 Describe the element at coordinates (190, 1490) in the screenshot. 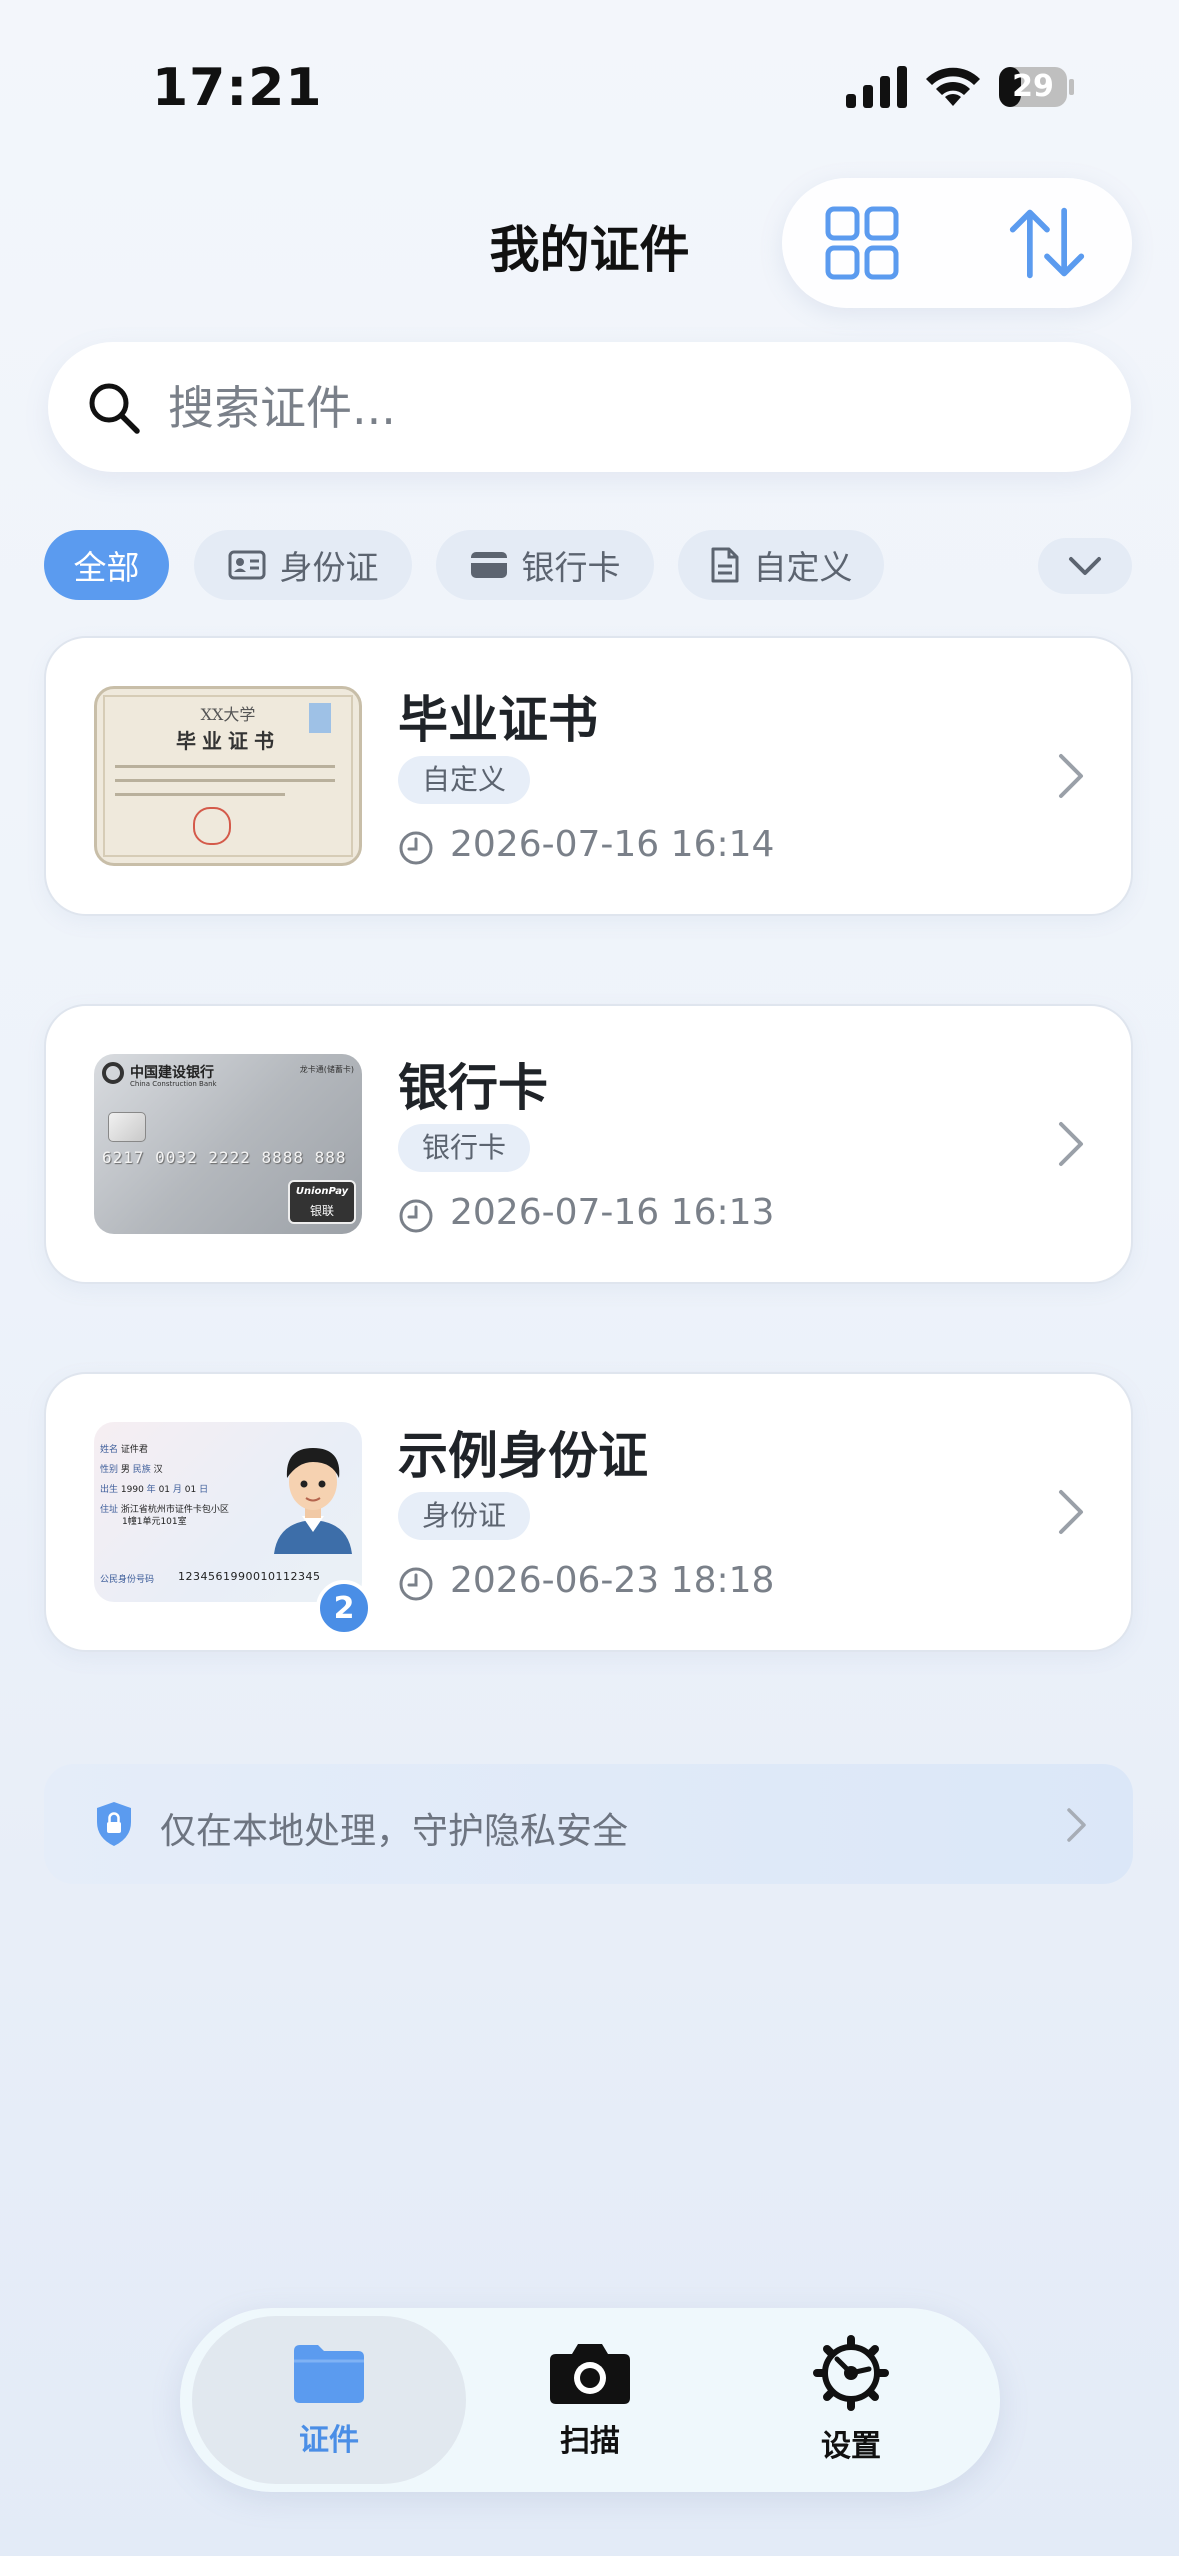

I see `id-birth-day: 01` at that location.